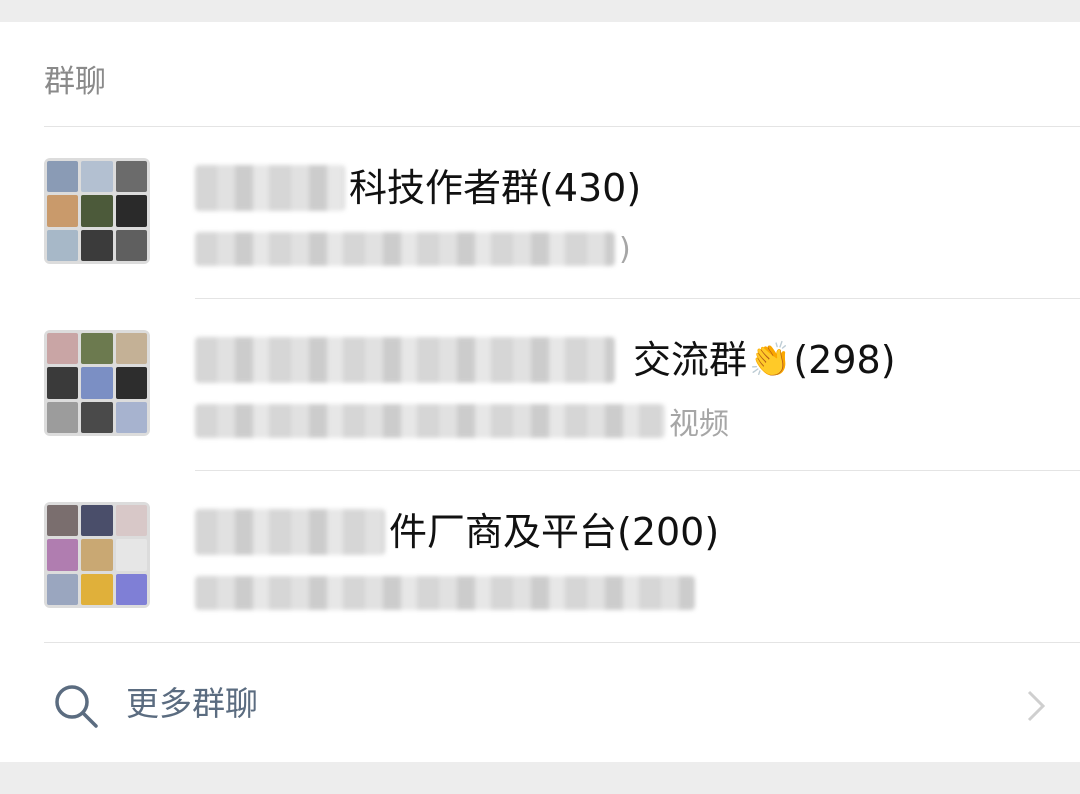 The height and width of the screenshot is (794, 1080). Describe the element at coordinates (76, 708) in the screenshot. I see `search-icon` at that location.